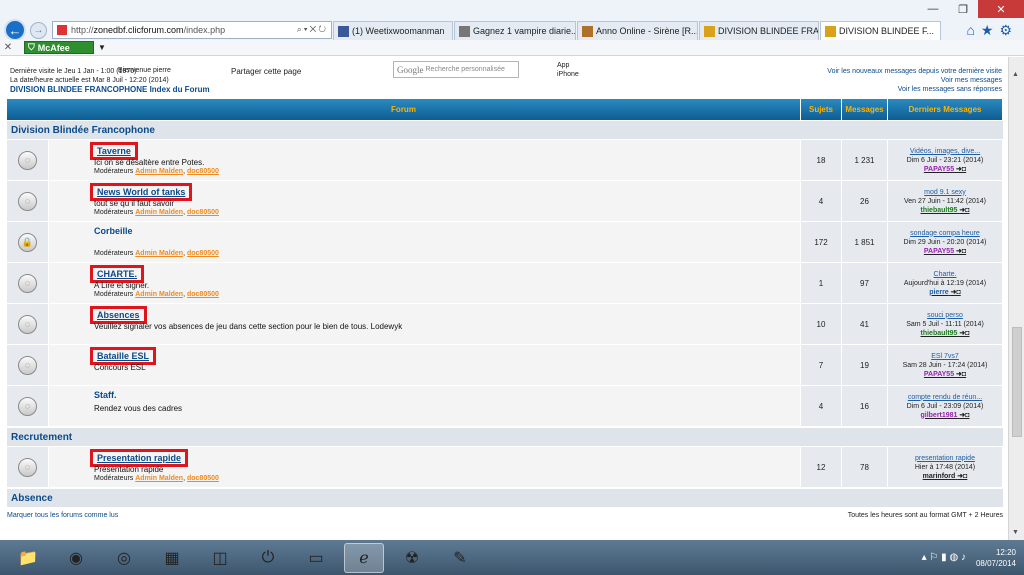 The height and width of the screenshot is (575, 1024). I want to click on restore-icon: ❐, so click(963, 9).